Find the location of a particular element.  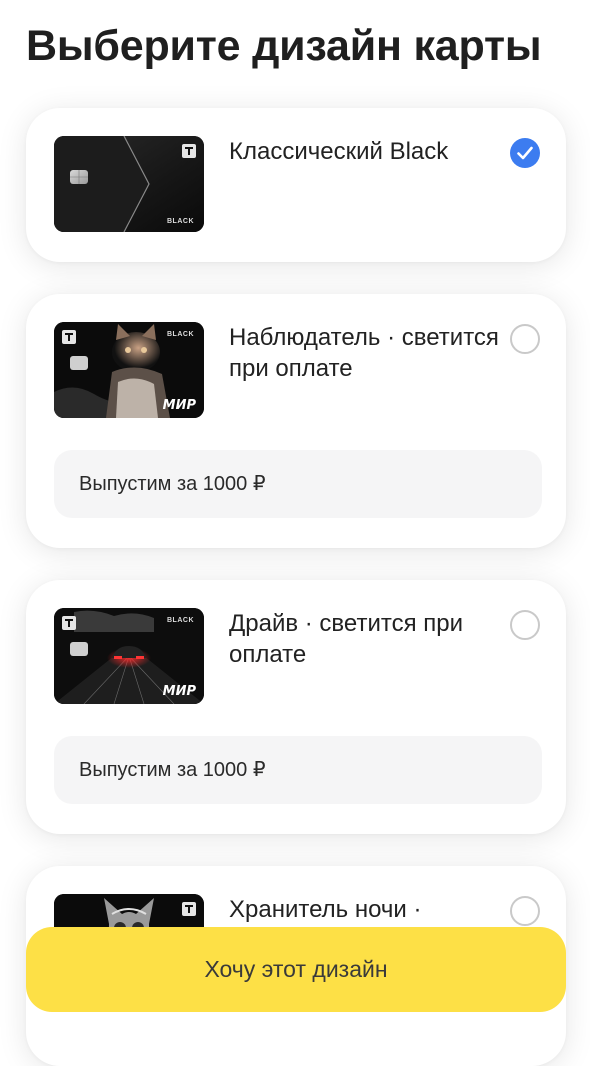

option-label: Хранитель ночи · is located at coordinates (325, 909).